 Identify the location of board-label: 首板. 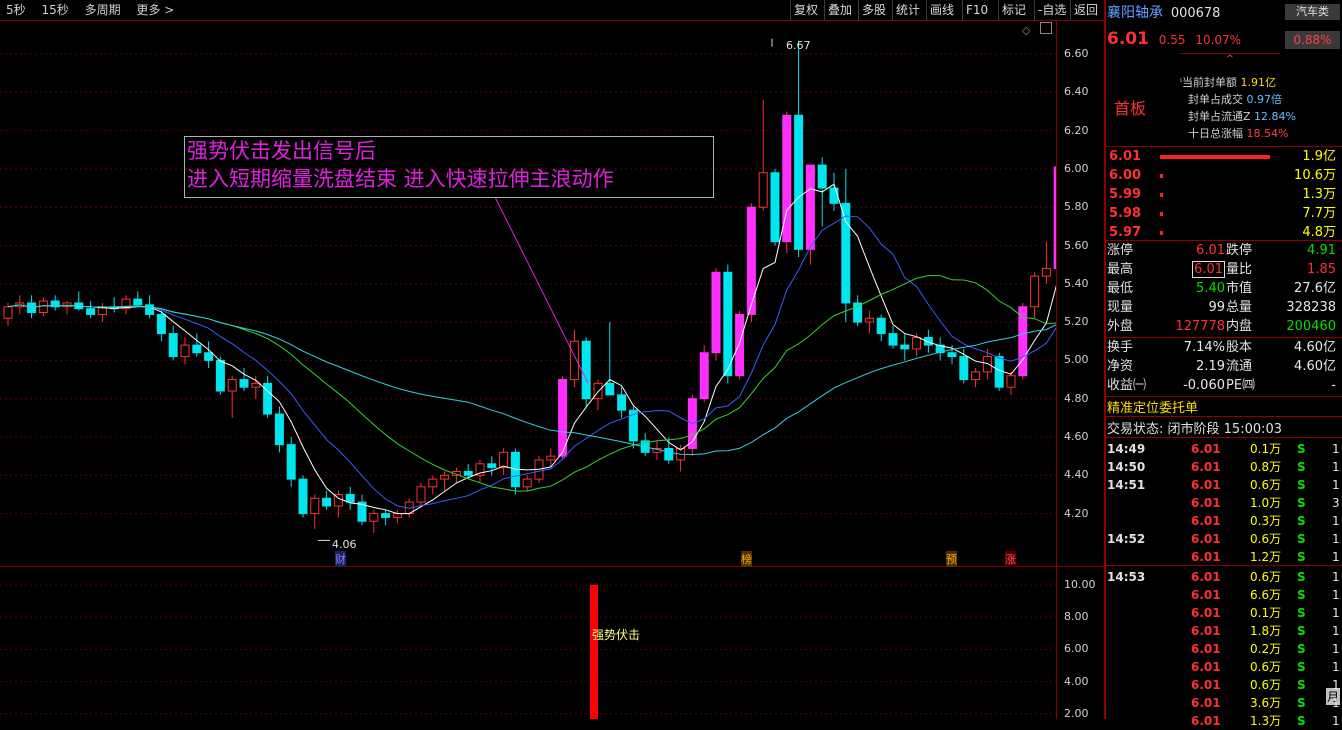
(1130, 108).